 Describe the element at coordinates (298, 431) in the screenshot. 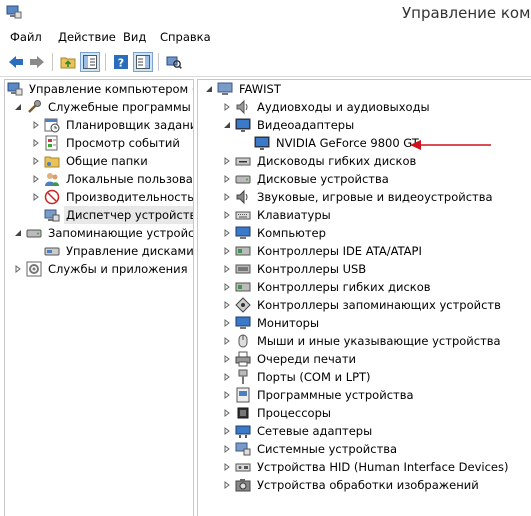

I see `device-category-network-adapters: Сетевые адаптеры` at that location.